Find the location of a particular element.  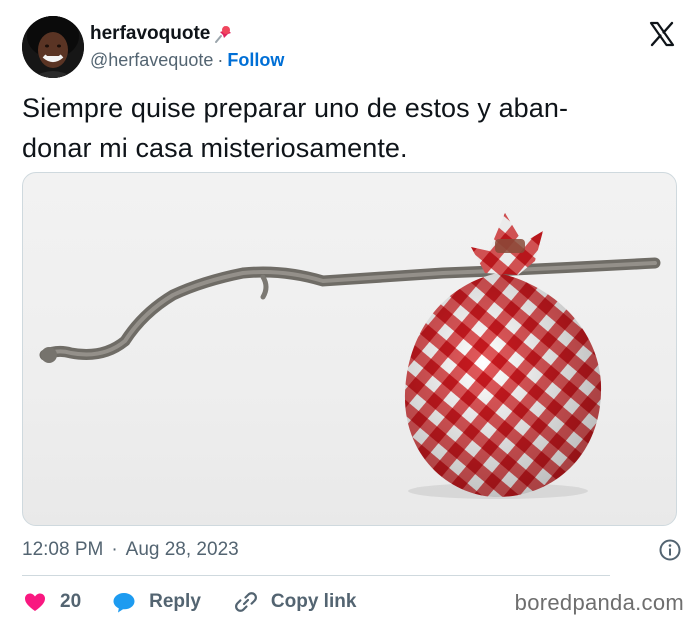

pushpin-icon is located at coordinates (223, 34).